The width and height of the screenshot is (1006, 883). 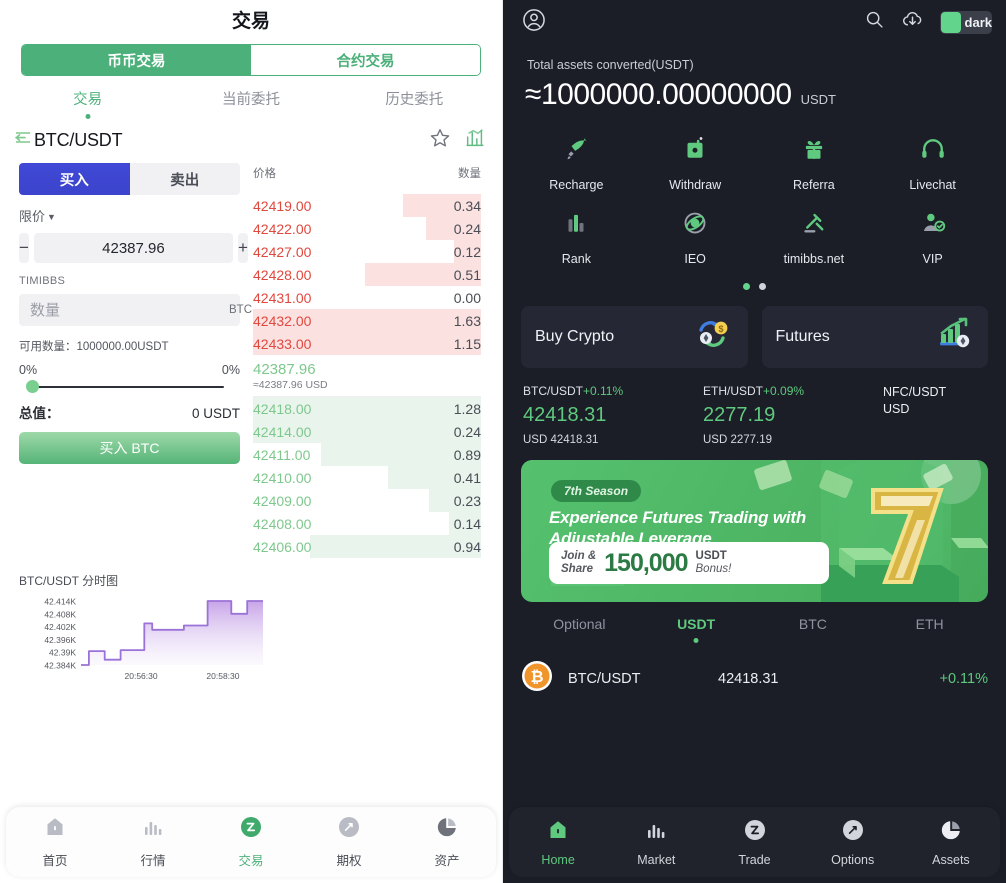 I want to click on home-icon, so click(x=55, y=829).